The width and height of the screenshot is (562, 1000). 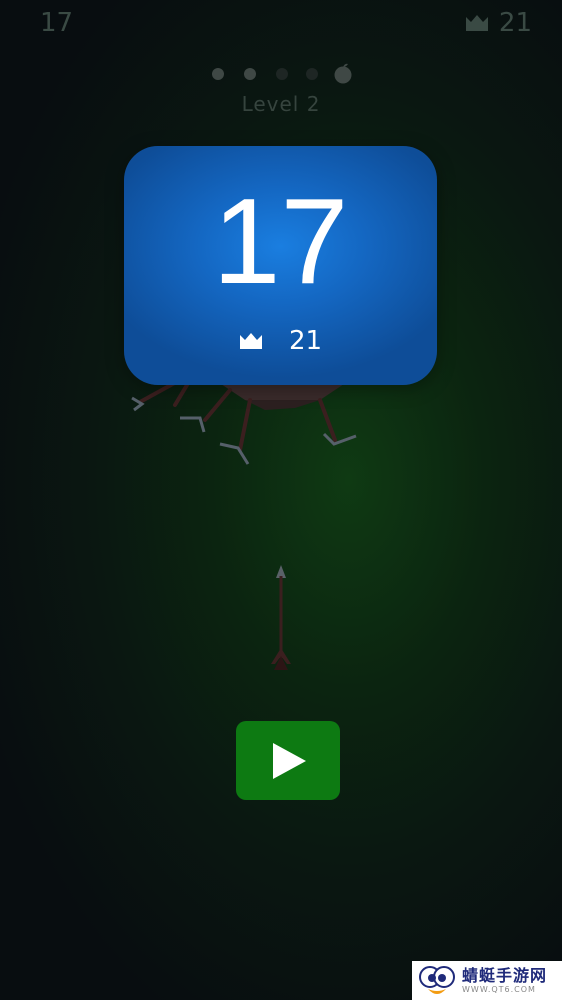 I want to click on level-progress, so click(x=285, y=74).